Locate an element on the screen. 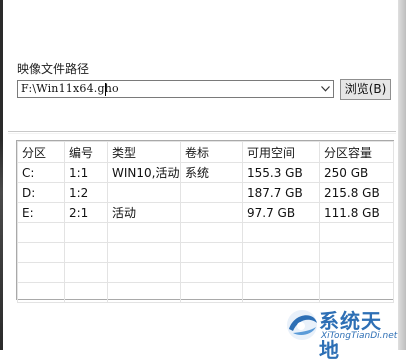 The image size is (406, 363). right-edge-bar is located at coordinates (402, 175).